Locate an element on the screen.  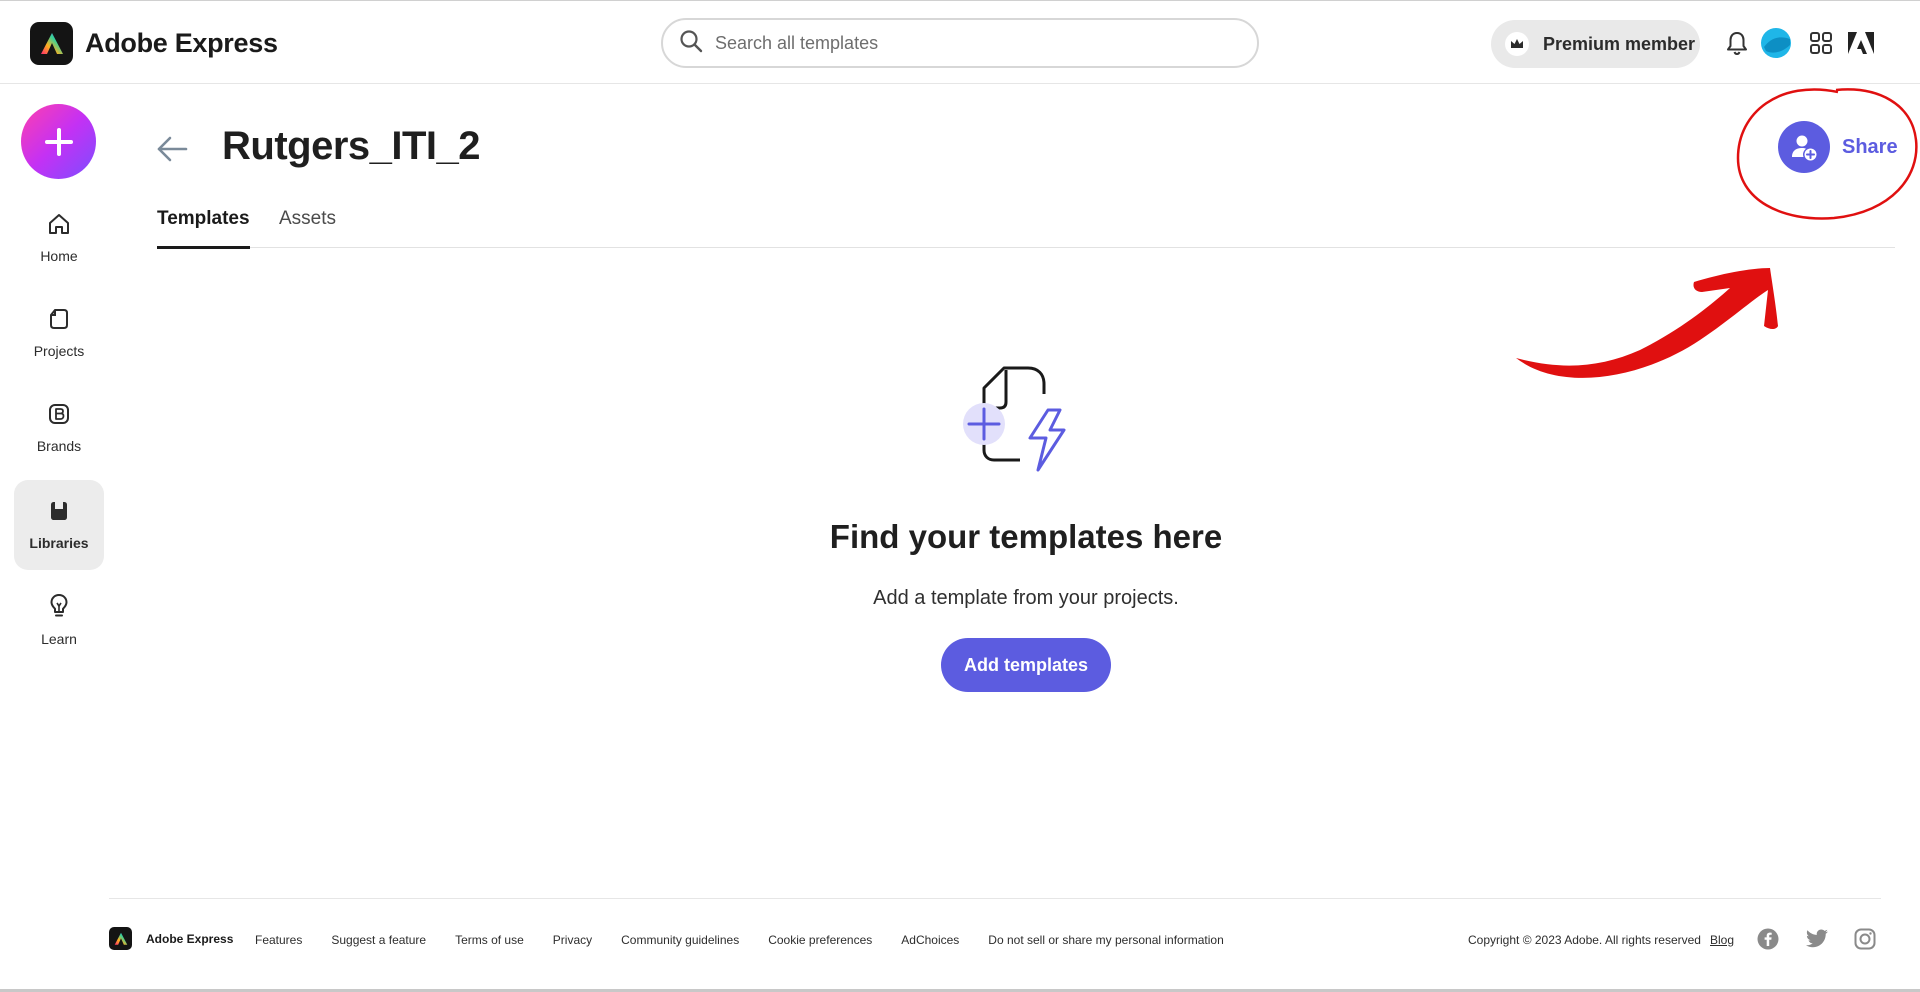
add-templates-button: Add templates is located at coordinates (1026, 665).